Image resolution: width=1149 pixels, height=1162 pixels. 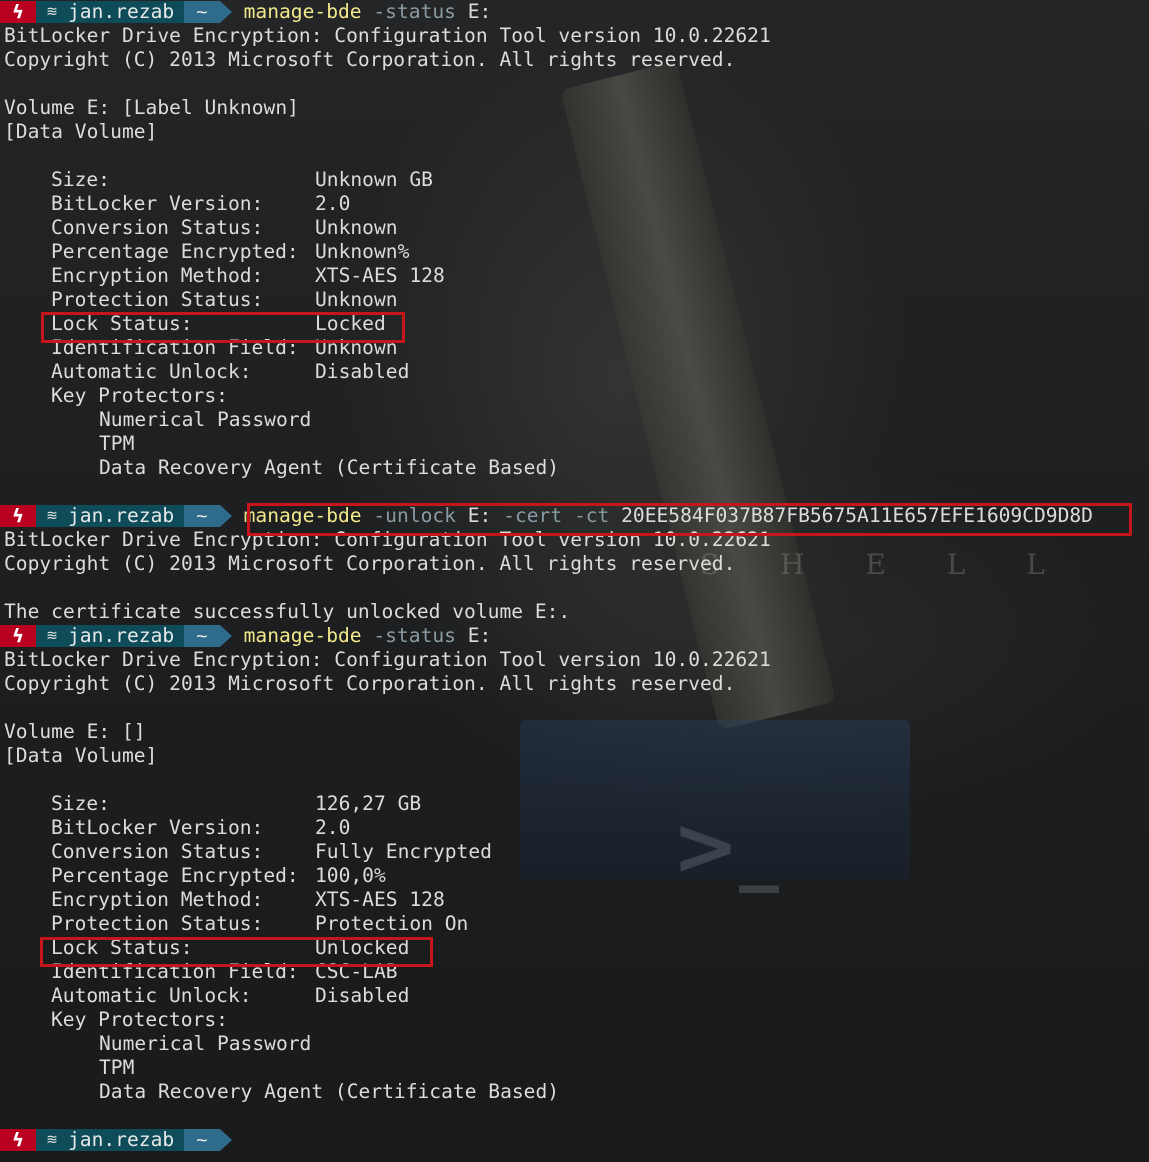 What do you see at coordinates (242, 179) in the screenshot?
I see `field-size: Size: Unknown GB` at bounding box center [242, 179].